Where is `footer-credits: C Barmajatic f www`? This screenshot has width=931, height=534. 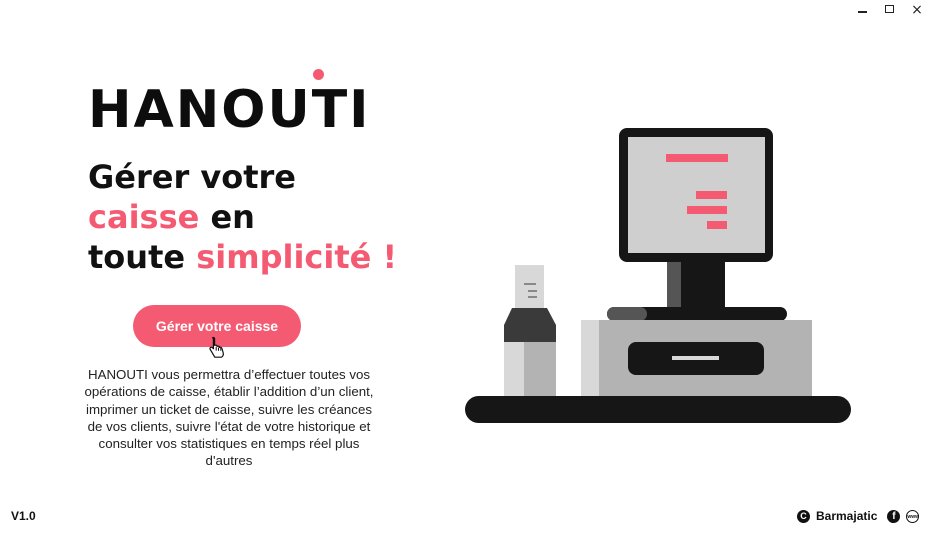
footer-credits: C Barmajatic f www is located at coordinates (858, 516).